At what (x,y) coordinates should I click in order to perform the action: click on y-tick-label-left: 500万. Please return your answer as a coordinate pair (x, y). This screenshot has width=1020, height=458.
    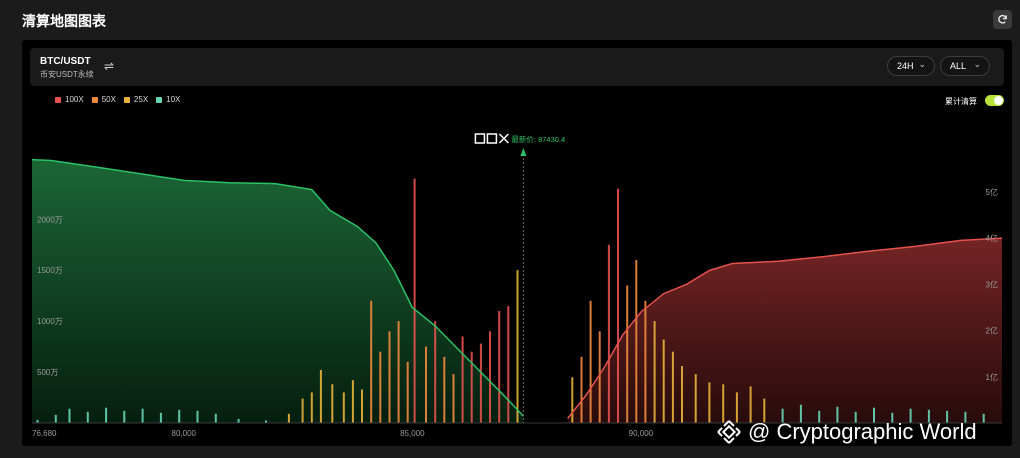
    Looking at the image, I should click on (47, 372).